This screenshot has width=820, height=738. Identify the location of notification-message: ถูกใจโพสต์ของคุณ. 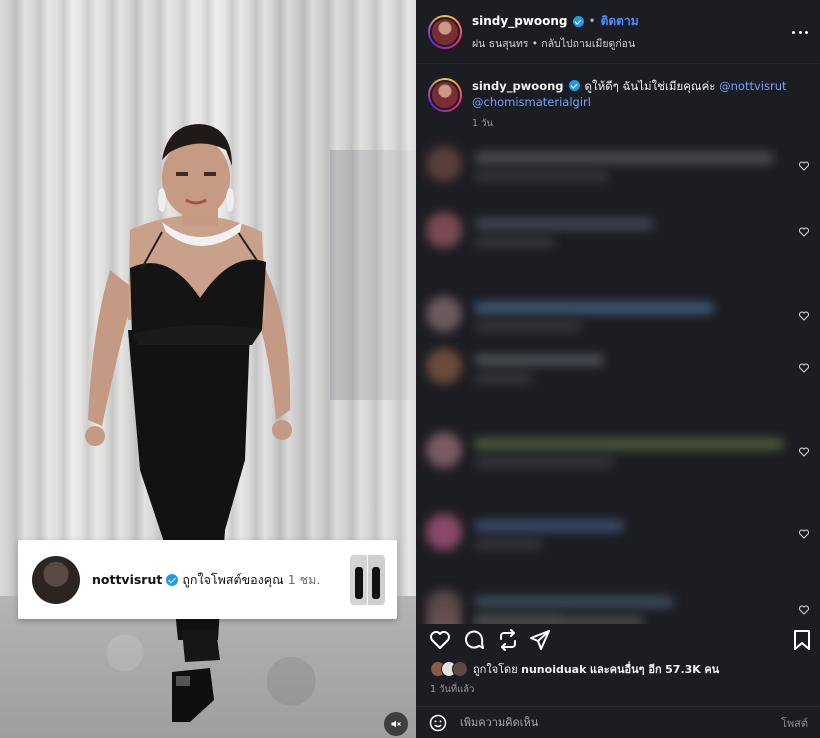
(233, 579).